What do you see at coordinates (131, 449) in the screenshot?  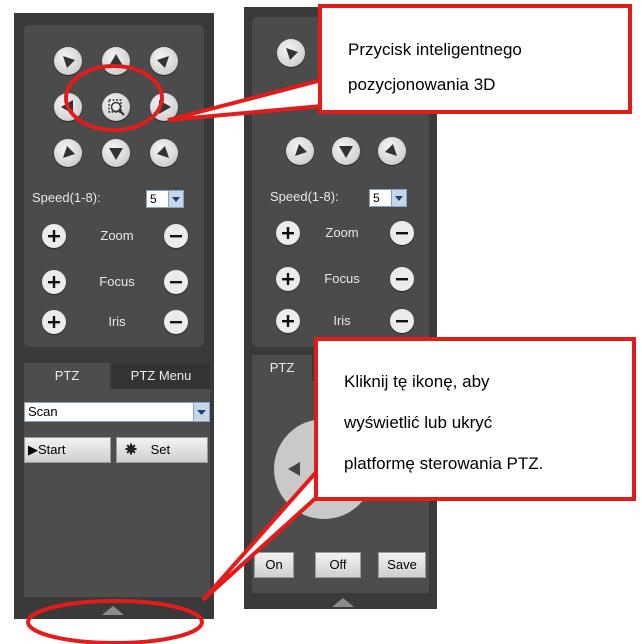 I see `gear-icon` at bounding box center [131, 449].